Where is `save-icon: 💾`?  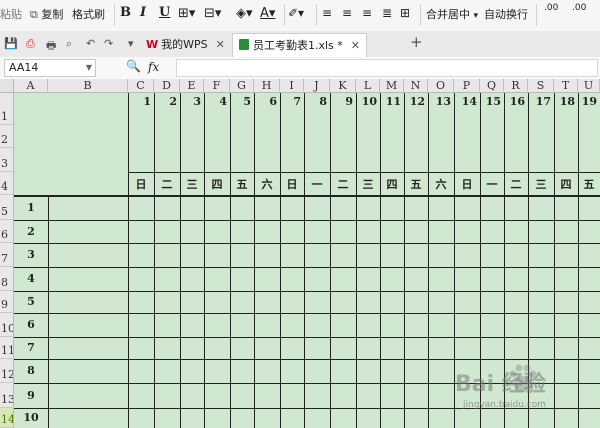 save-icon: 💾 is located at coordinates (11, 43).